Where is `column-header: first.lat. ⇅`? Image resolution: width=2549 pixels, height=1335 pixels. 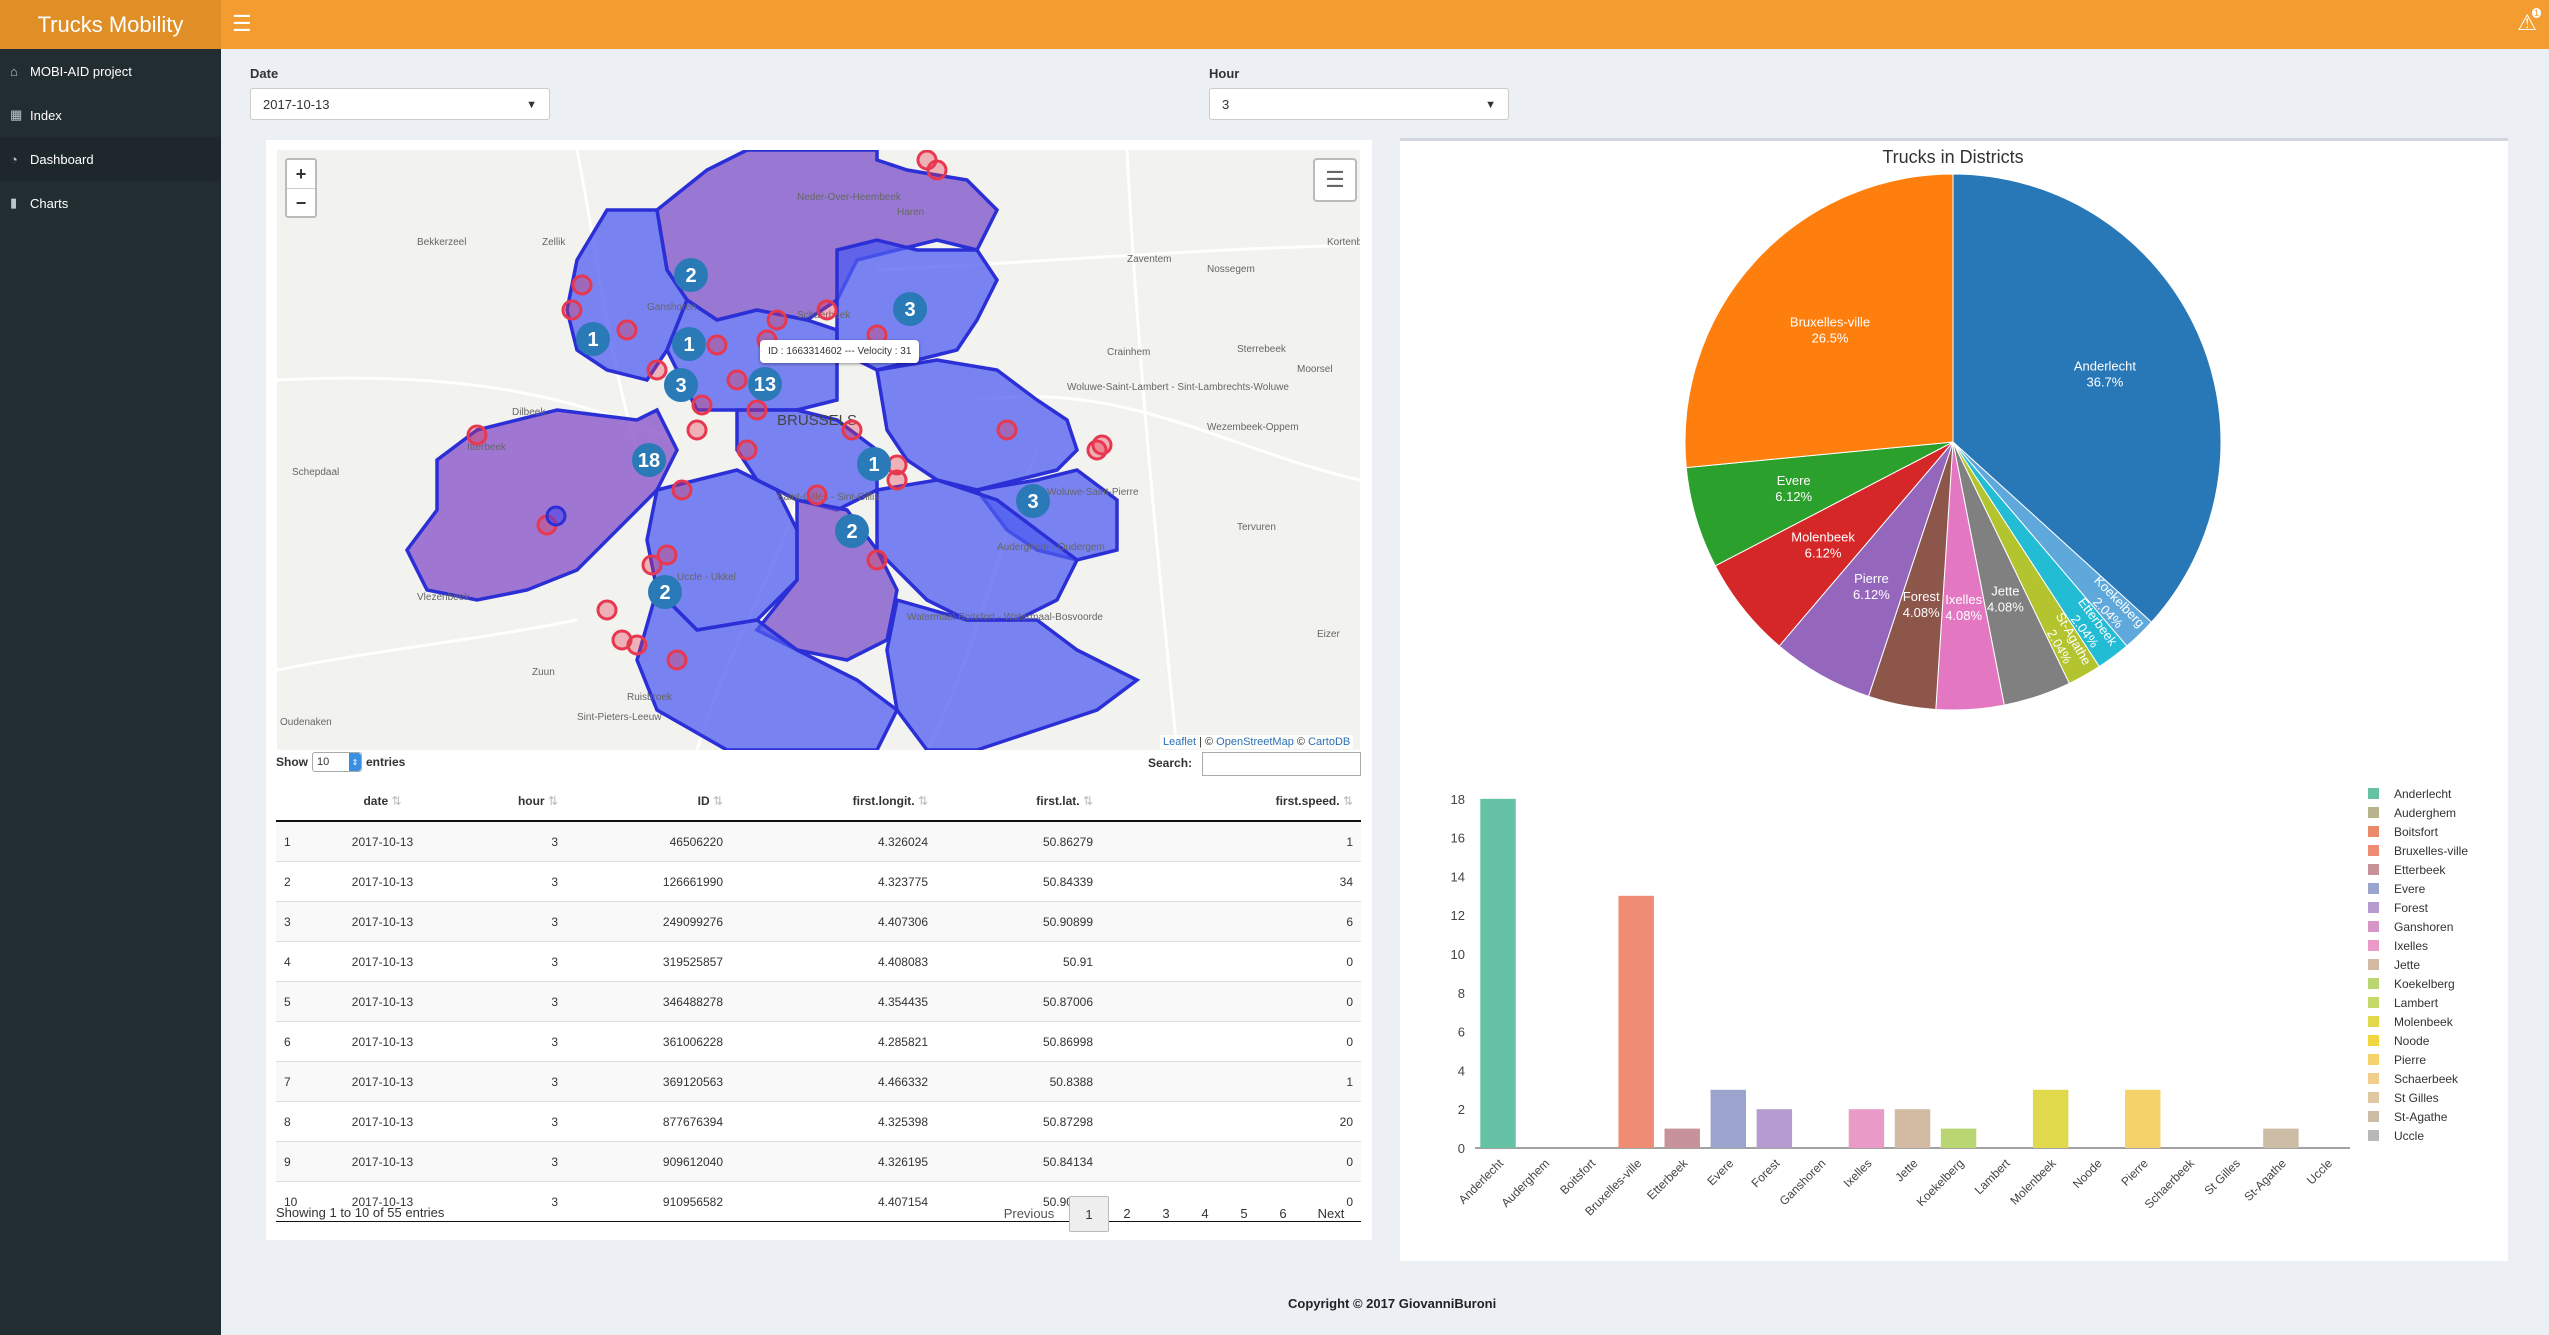
column-header: first.lat. ⇅ is located at coordinates (1018, 802).